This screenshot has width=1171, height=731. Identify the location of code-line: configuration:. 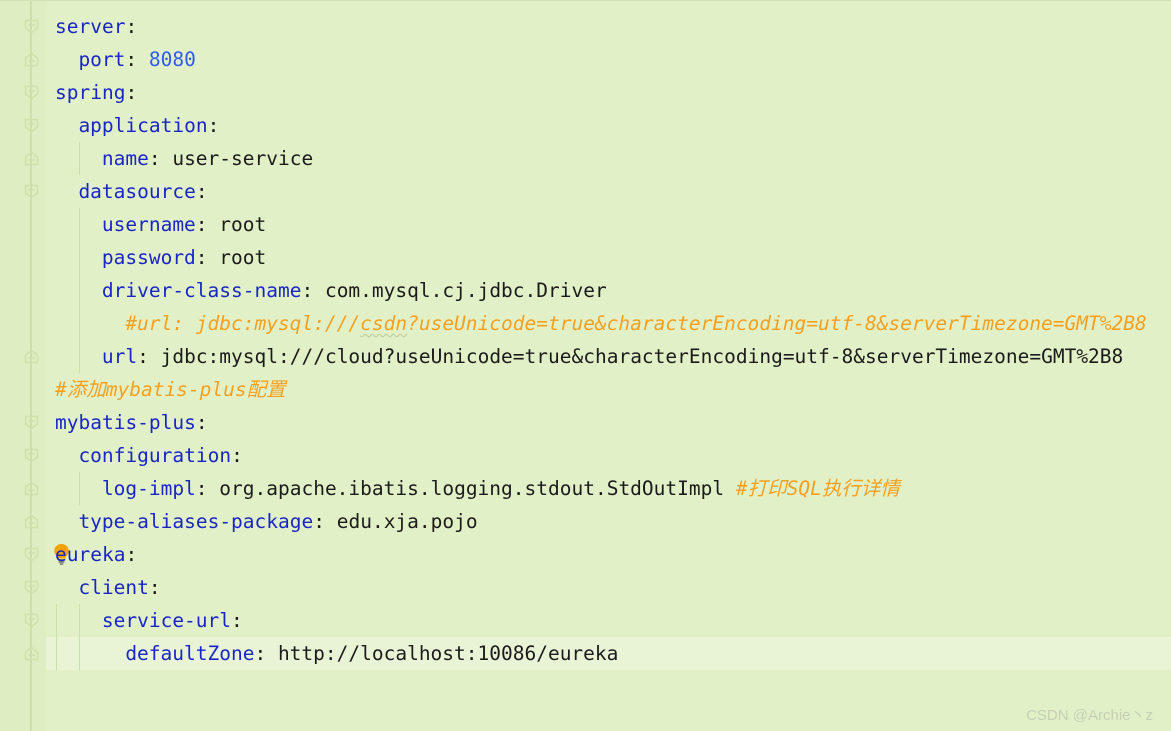
(160, 455).